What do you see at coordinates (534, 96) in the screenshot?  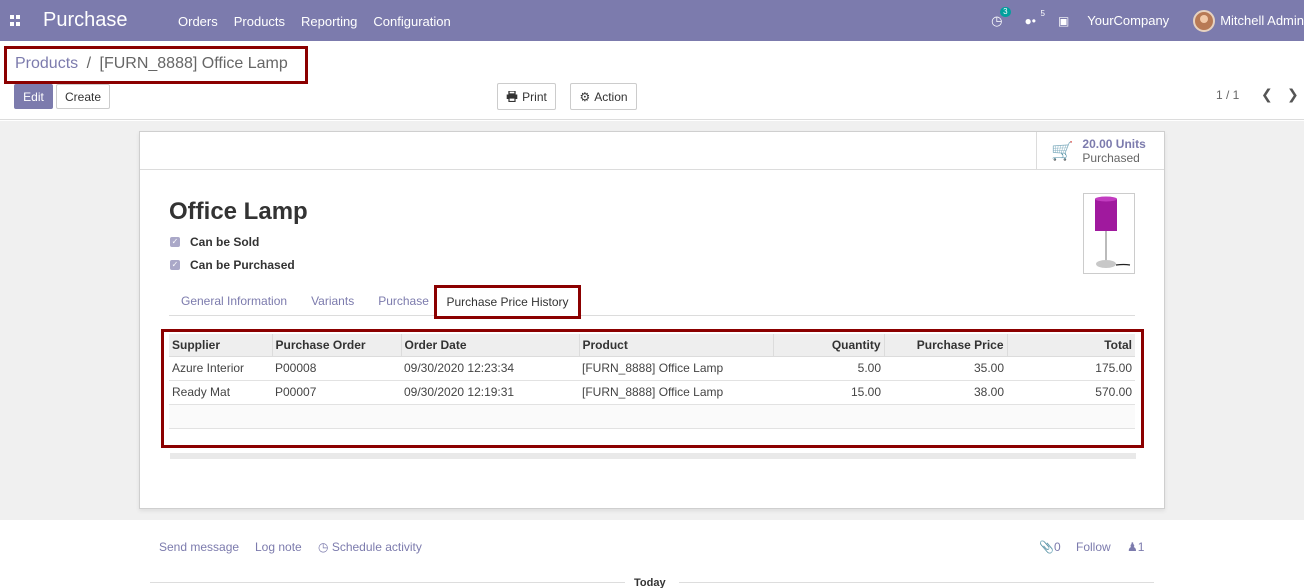 I see `print-button-label: Print` at bounding box center [534, 96].